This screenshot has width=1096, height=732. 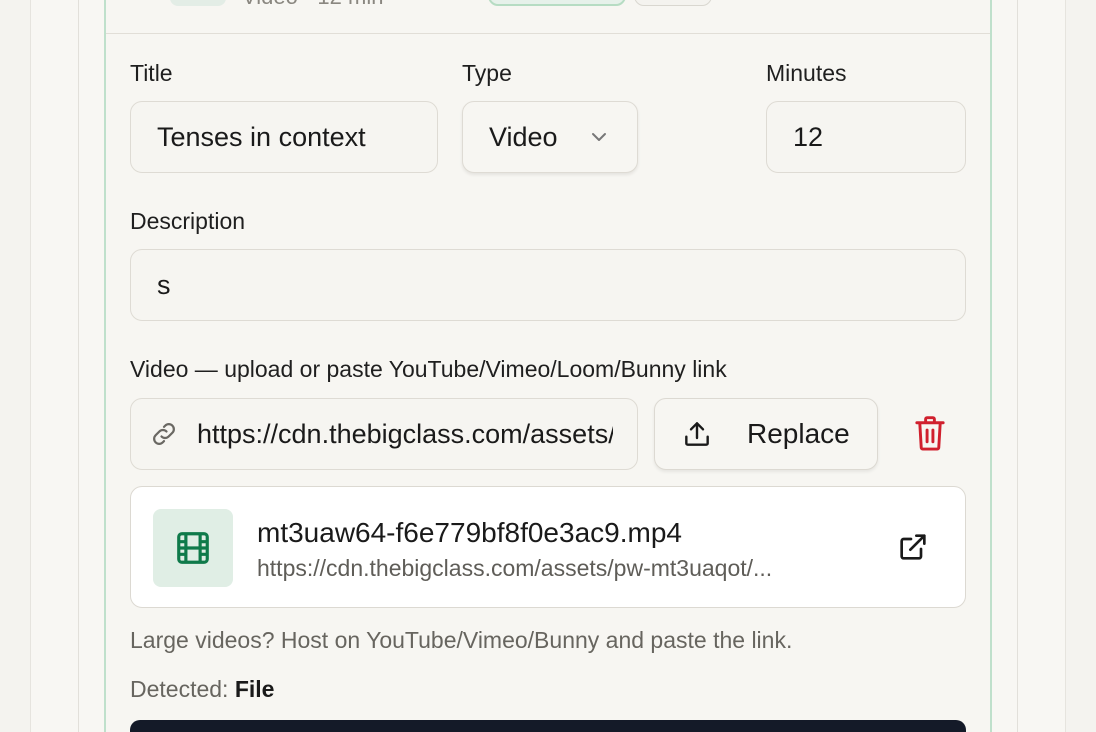 I want to click on replace-button: Replace, so click(x=766, y=434).